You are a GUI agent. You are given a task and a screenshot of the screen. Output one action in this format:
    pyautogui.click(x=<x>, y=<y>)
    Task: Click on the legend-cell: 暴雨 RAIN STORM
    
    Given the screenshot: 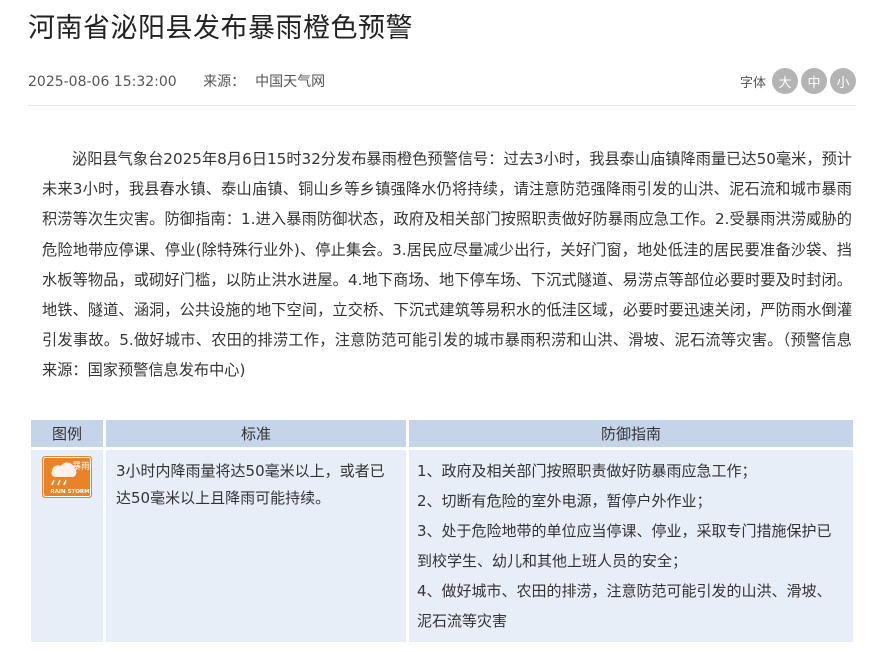 What is the action you would take?
    pyautogui.click(x=67, y=546)
    